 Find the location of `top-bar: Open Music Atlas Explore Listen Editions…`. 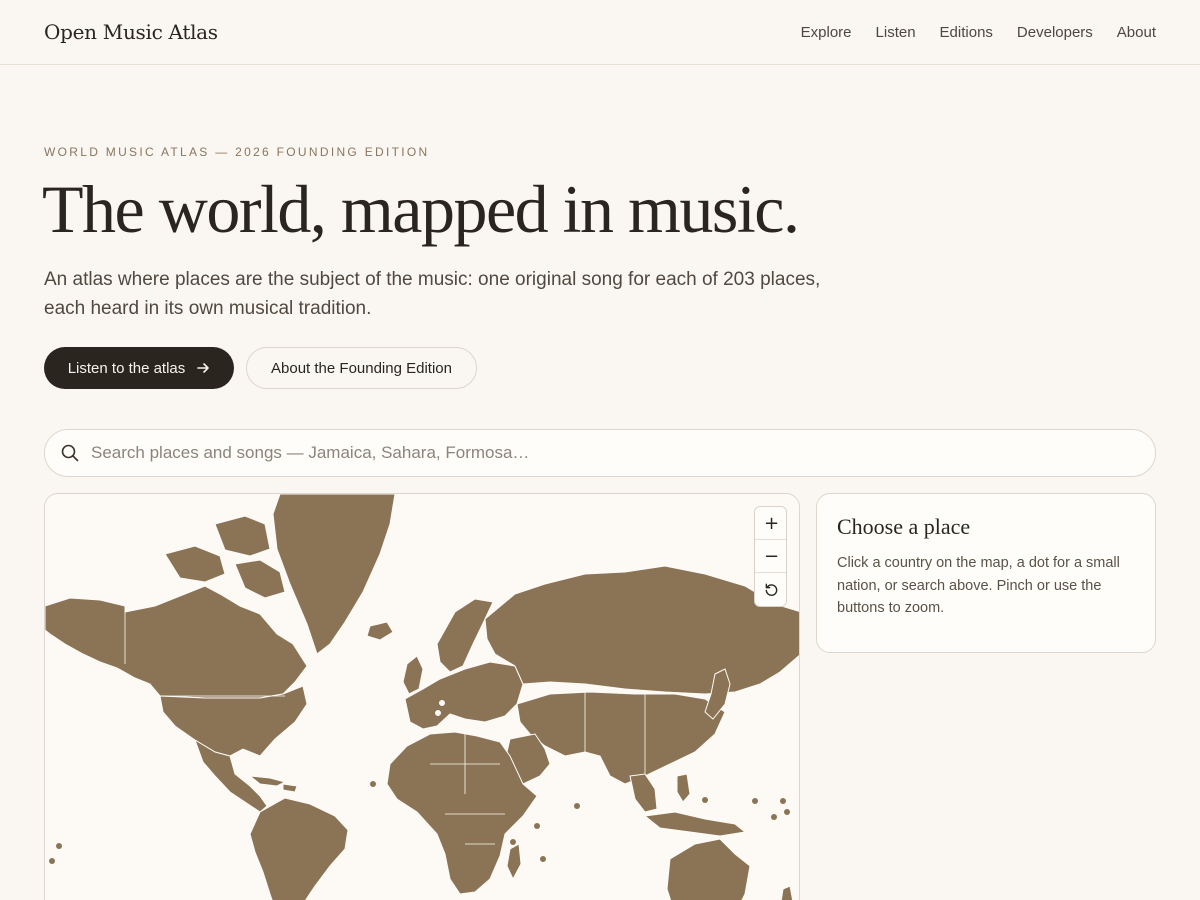

top-bar: Open Music Atlas Explore Listen Editions… is located at coordinates (600, 32).